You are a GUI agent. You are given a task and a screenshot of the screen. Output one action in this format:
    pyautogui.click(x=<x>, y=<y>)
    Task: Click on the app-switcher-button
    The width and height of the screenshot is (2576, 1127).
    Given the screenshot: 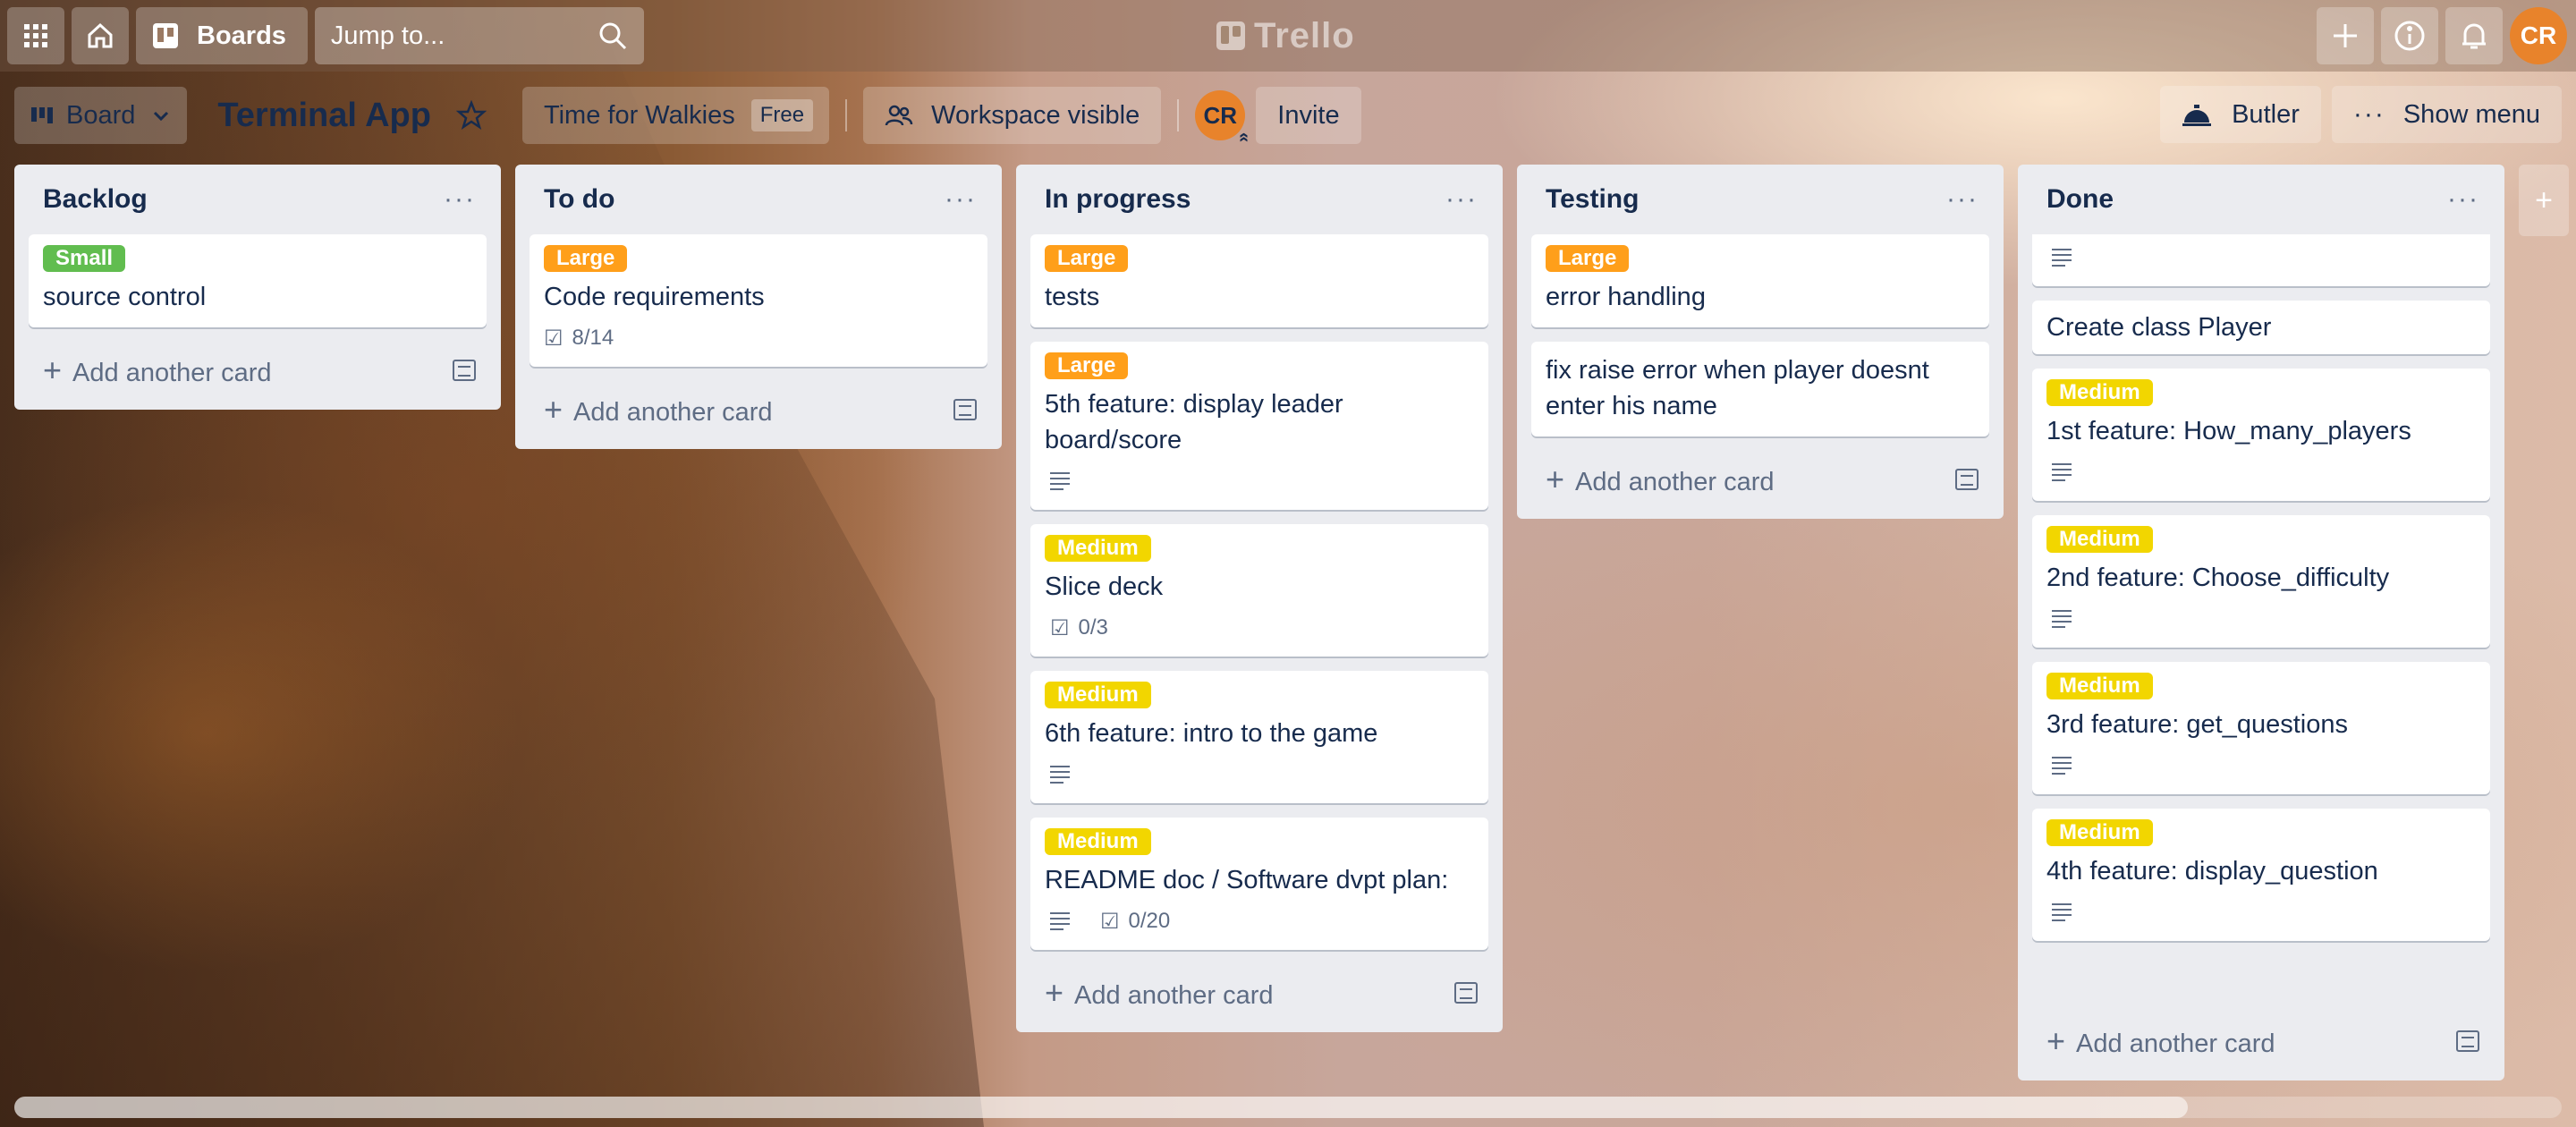 What is the action you would take?
    pyautogui.click(x=35, y=35)
    